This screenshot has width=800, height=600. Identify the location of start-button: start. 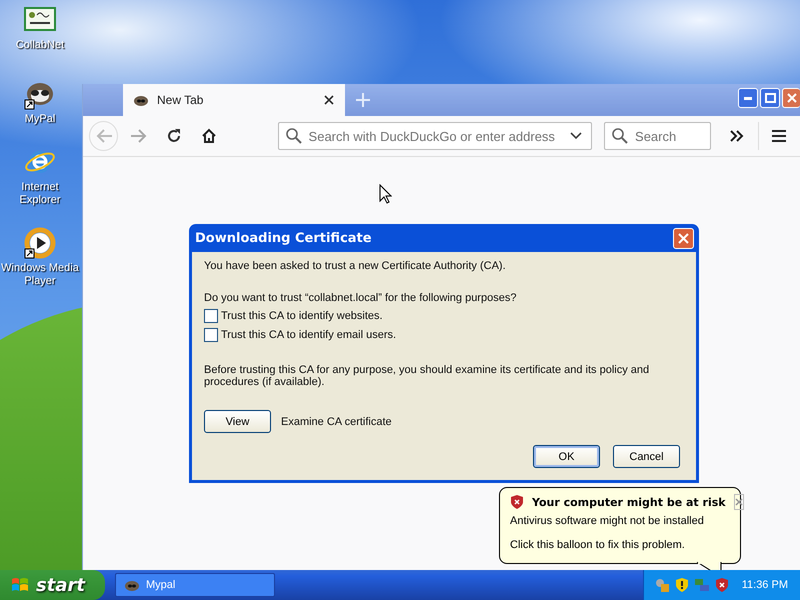
(52, 585).